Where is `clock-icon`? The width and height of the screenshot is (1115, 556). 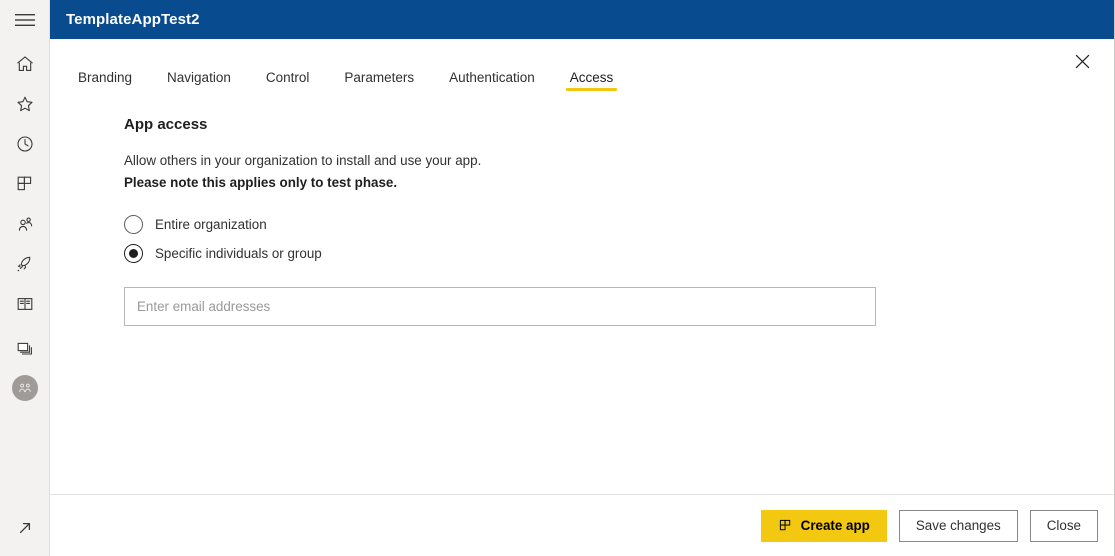 clock-icon is located at coordinates (25, 144).